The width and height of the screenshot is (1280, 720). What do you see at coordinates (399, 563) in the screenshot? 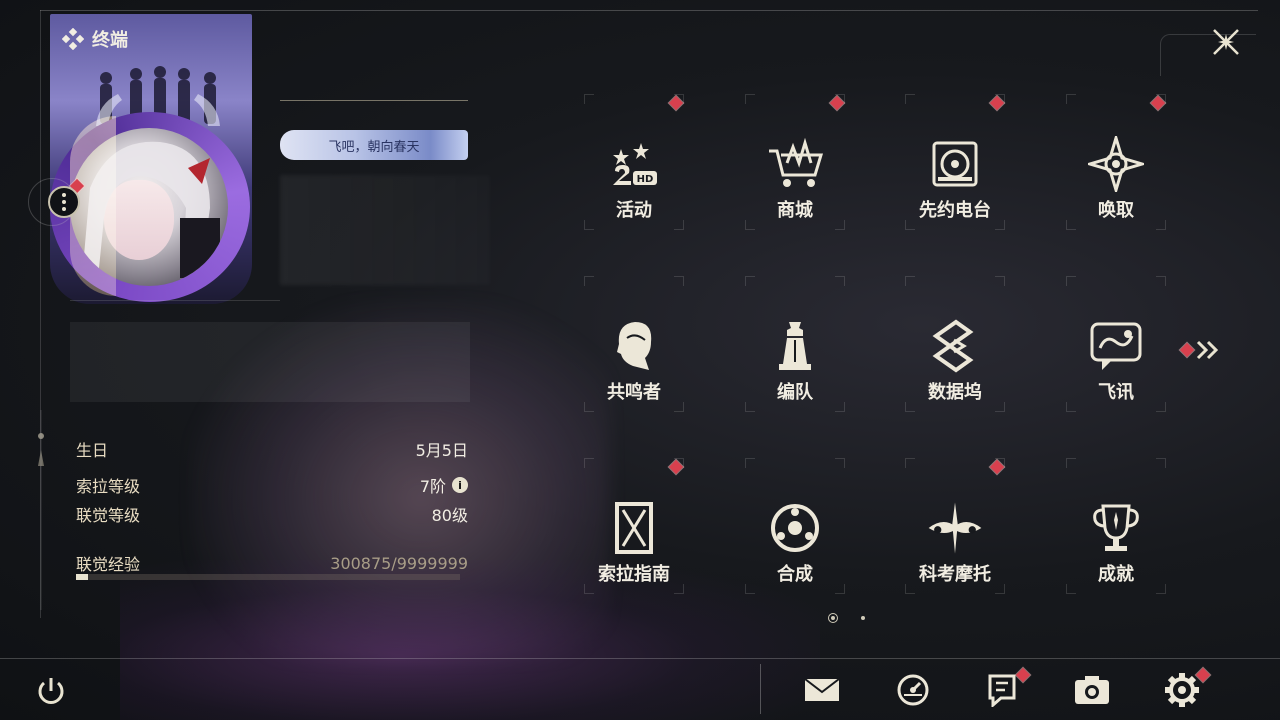
I see `union-exp-value: 300875/9999999` at bounding box center [399, 563].